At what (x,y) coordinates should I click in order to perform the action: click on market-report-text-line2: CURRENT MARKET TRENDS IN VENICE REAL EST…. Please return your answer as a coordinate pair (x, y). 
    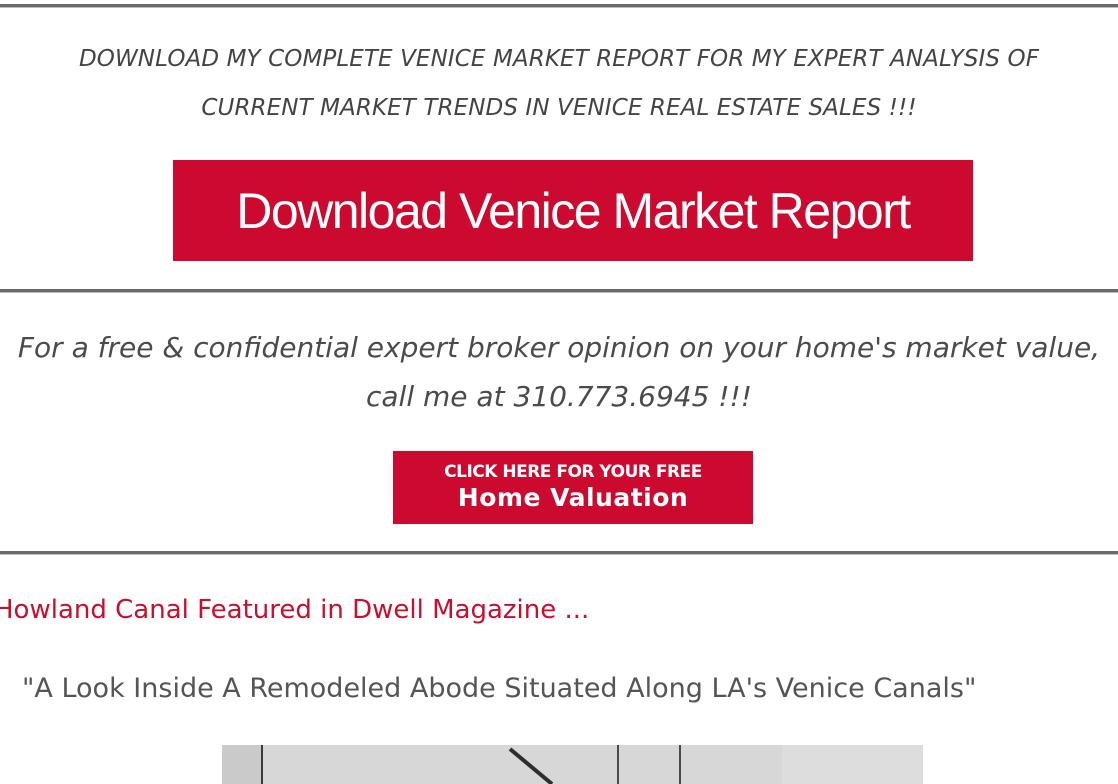
    Looking at the image, I should click on (559, 108).